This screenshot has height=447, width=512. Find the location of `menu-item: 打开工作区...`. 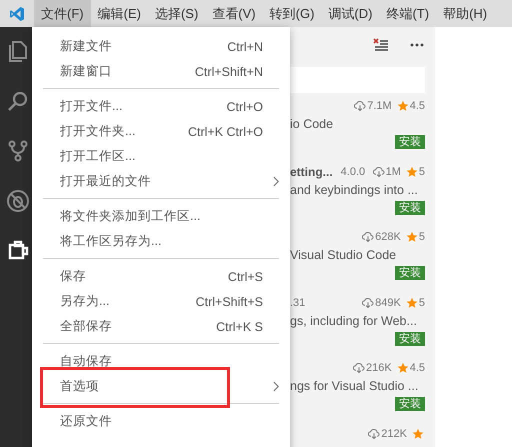

menu-item: 打开工作区... is located at coordinates (98, 156).